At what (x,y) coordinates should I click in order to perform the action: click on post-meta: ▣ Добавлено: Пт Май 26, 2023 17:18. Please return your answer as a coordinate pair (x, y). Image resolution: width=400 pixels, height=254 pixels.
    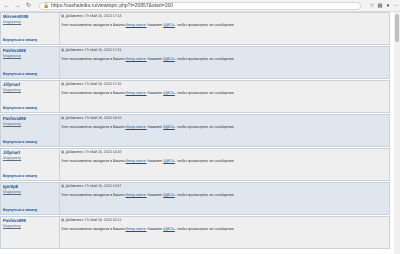
    Looking at the image, I should click on (91, 16).